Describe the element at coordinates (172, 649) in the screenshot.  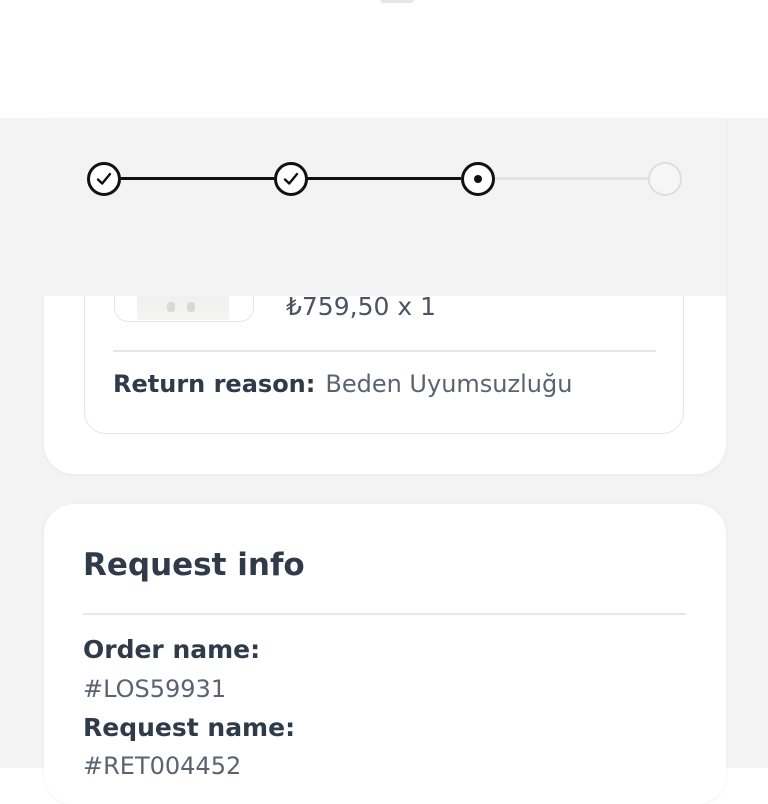
I see `order-name-label: Order name:` at that location.